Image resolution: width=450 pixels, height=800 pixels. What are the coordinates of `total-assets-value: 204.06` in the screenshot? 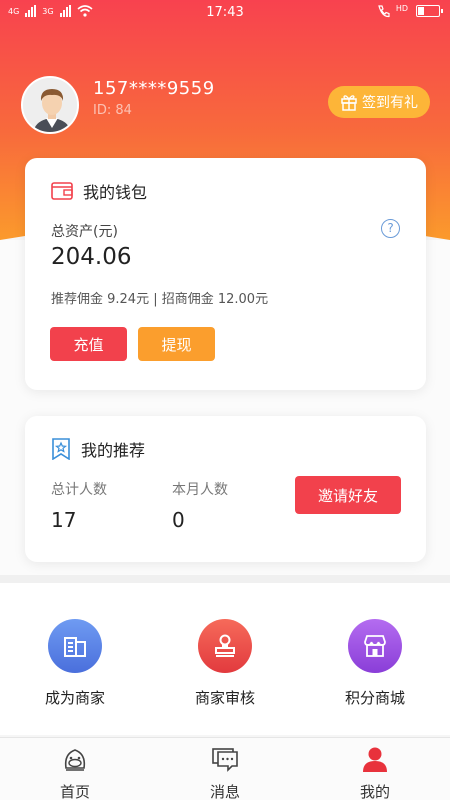 It's located at (91, 257).